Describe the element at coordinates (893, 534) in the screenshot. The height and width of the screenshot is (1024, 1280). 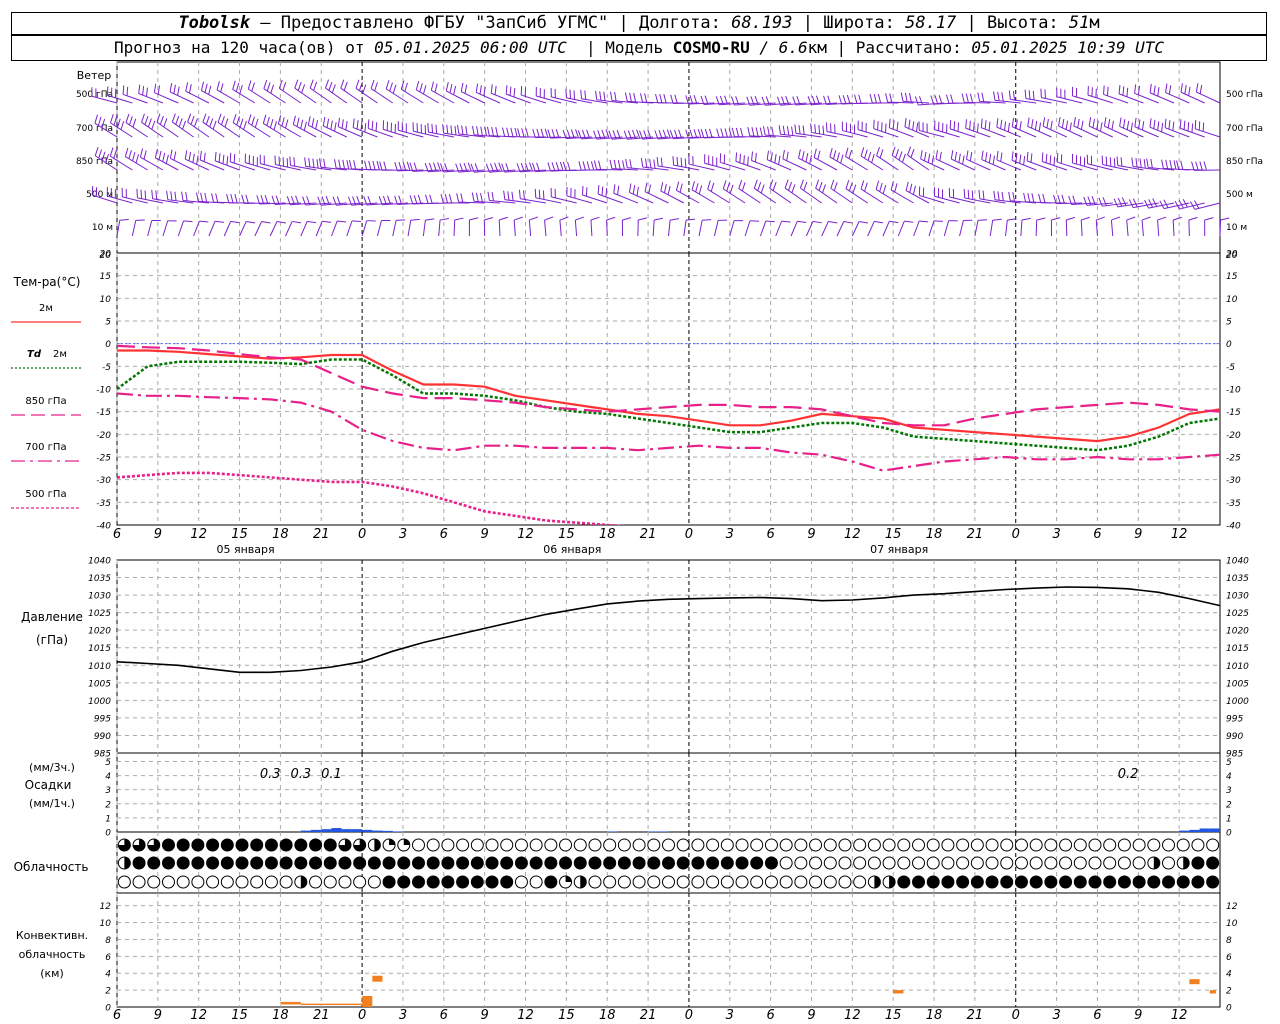
I see `temp-xtick-label: 15` at that location.